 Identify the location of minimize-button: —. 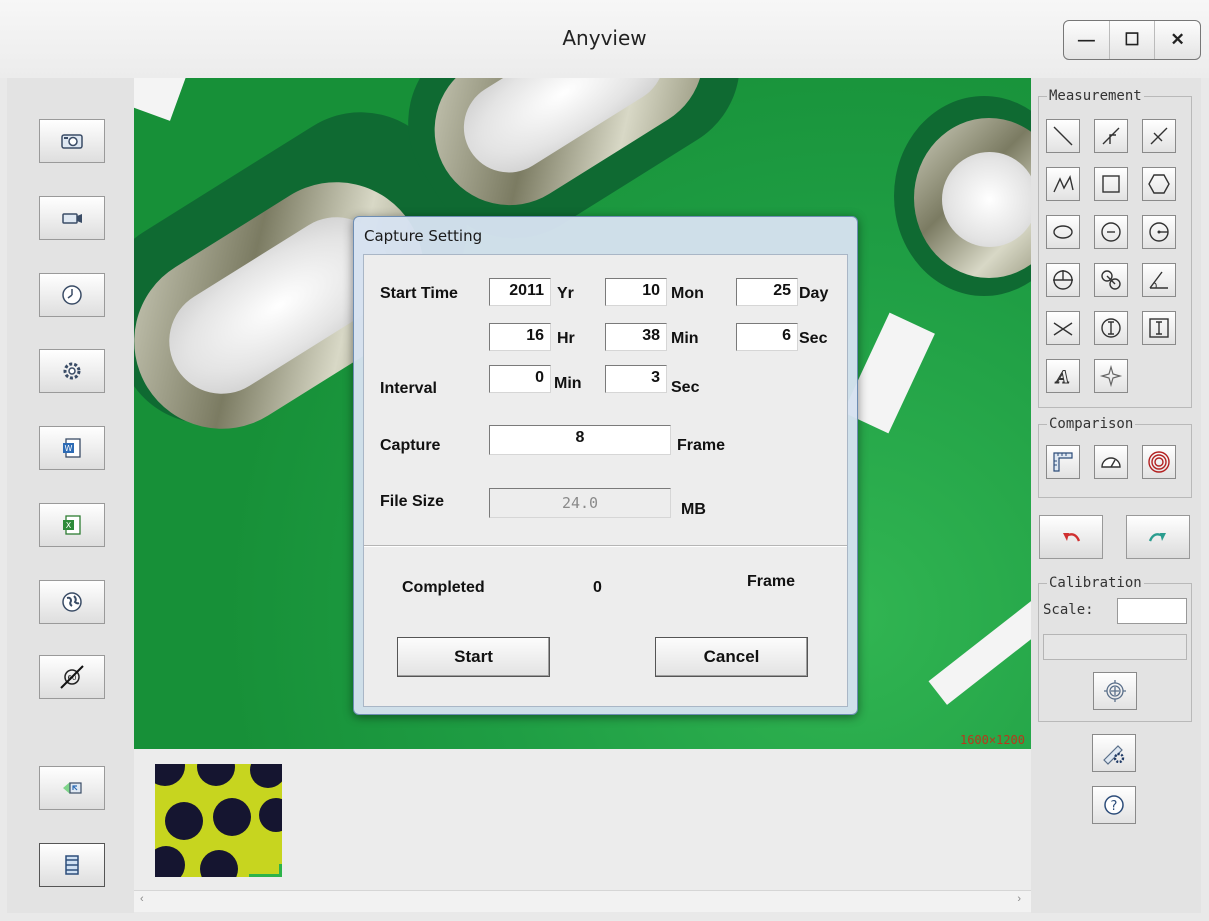
(1087, 40).